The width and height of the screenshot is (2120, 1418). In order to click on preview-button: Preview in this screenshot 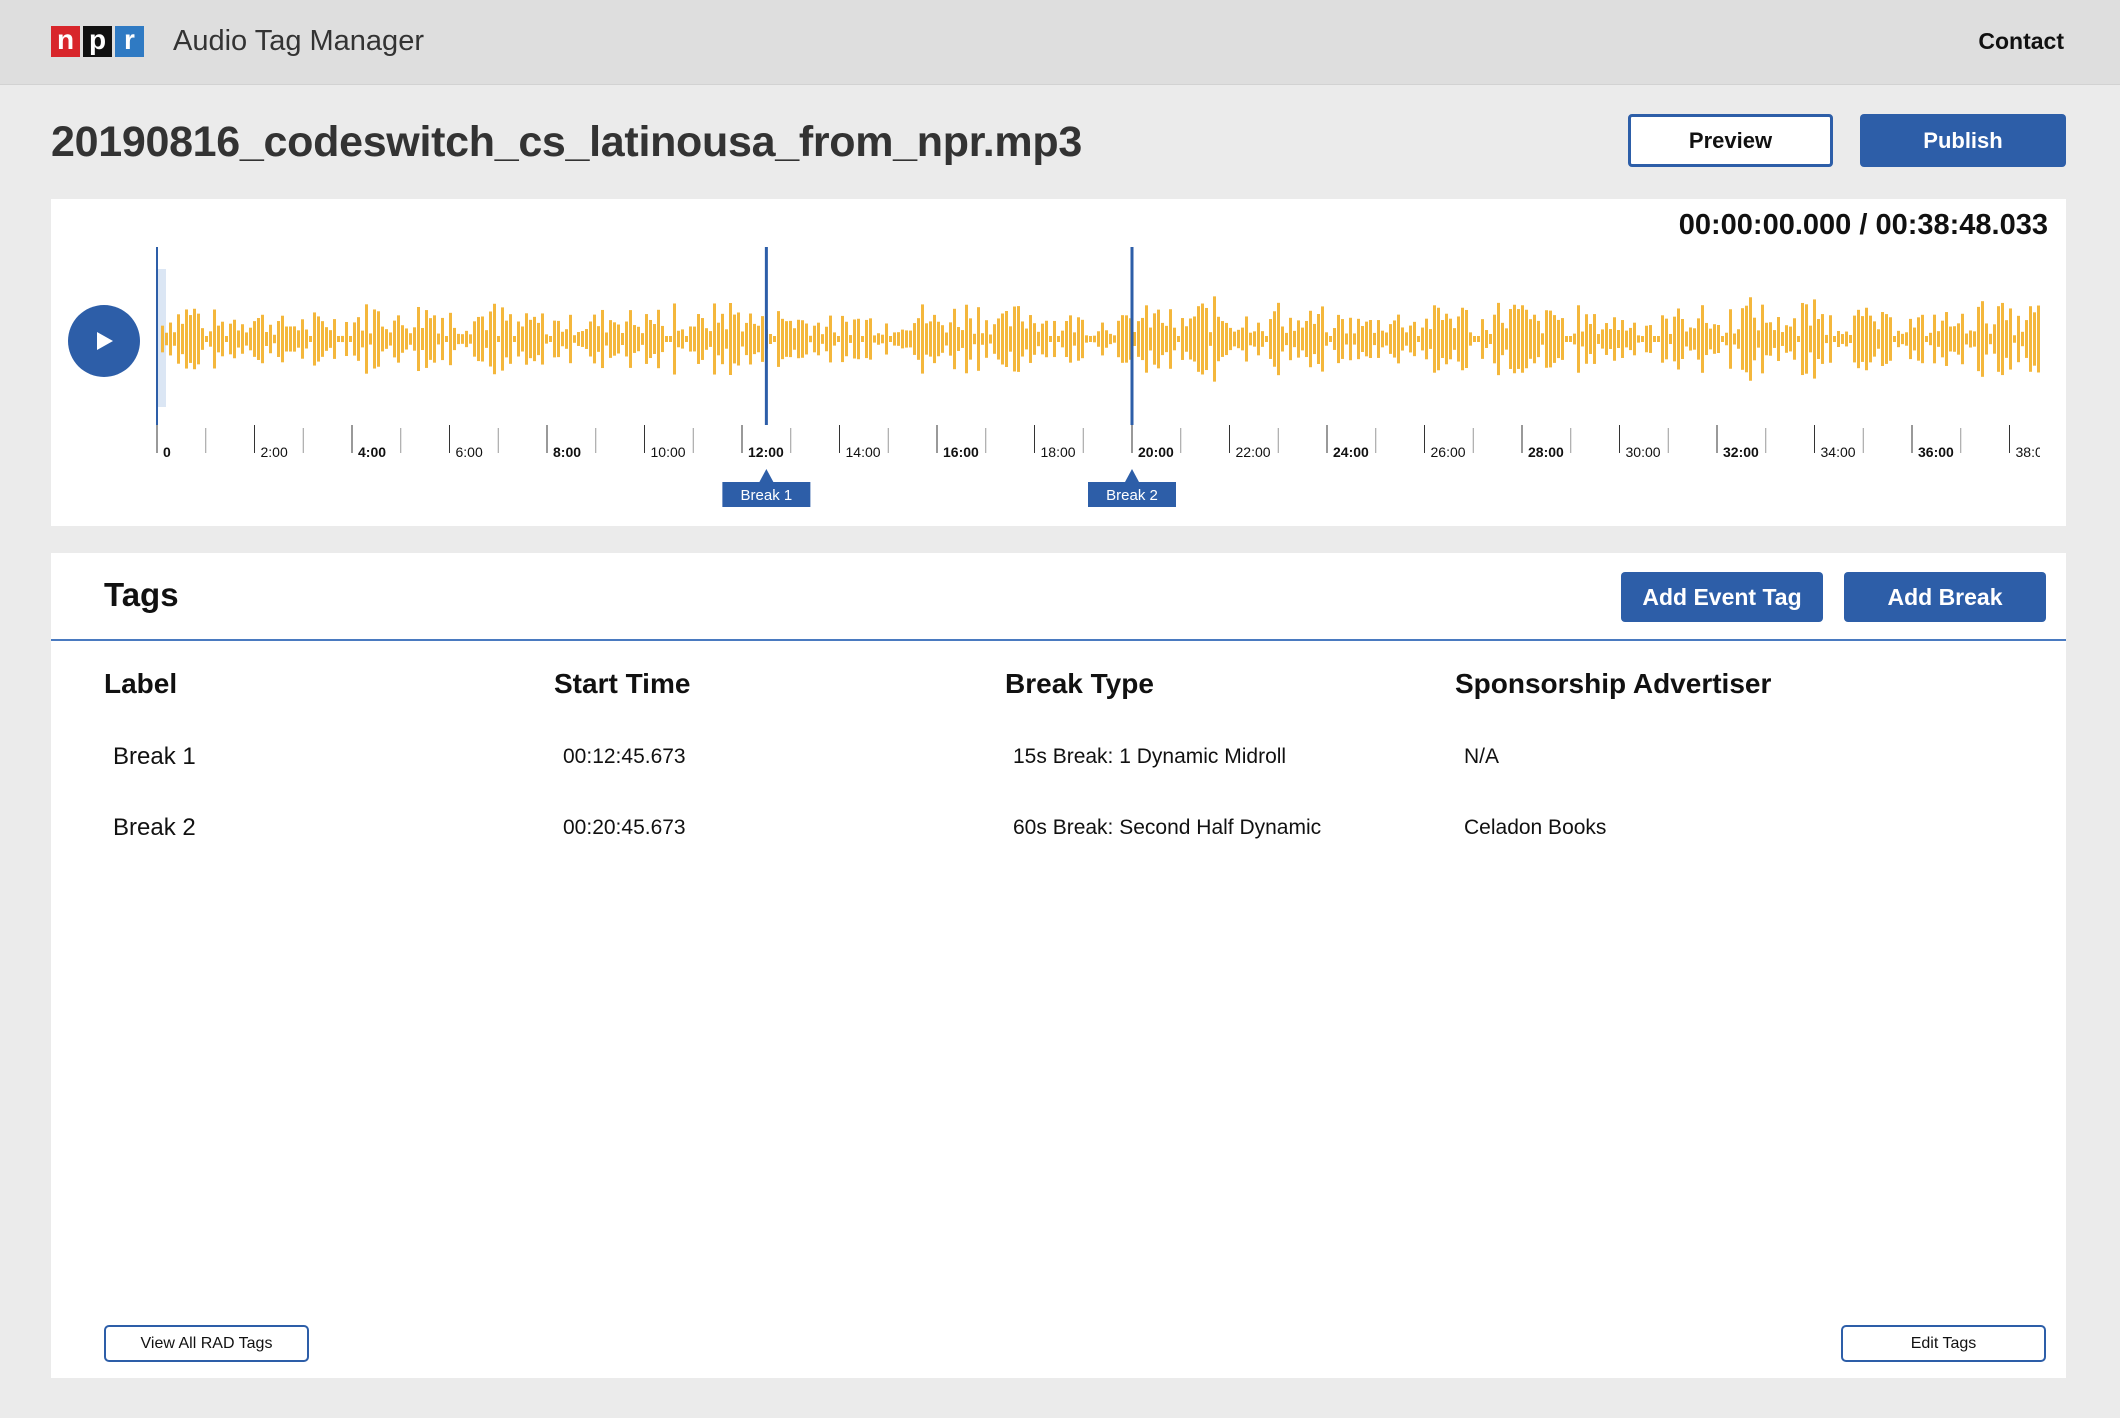, I will do `click(1730, 140)`.